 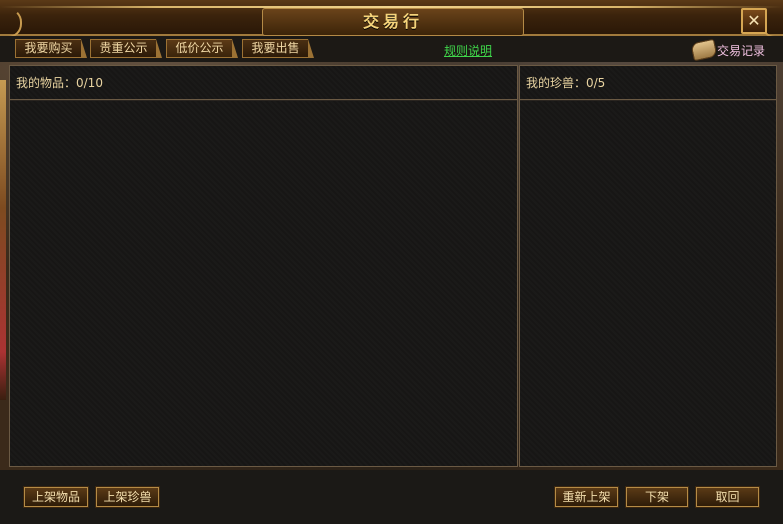 I want to click on trade-log-button: 交易记录, so click(x=734, y=50).